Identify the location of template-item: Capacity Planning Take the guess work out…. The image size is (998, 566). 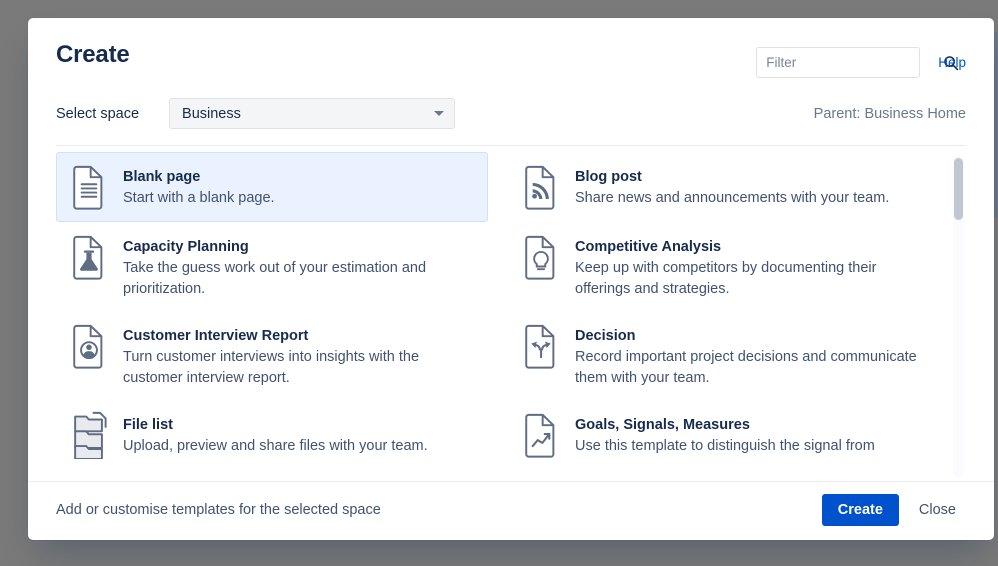
(272, 266).